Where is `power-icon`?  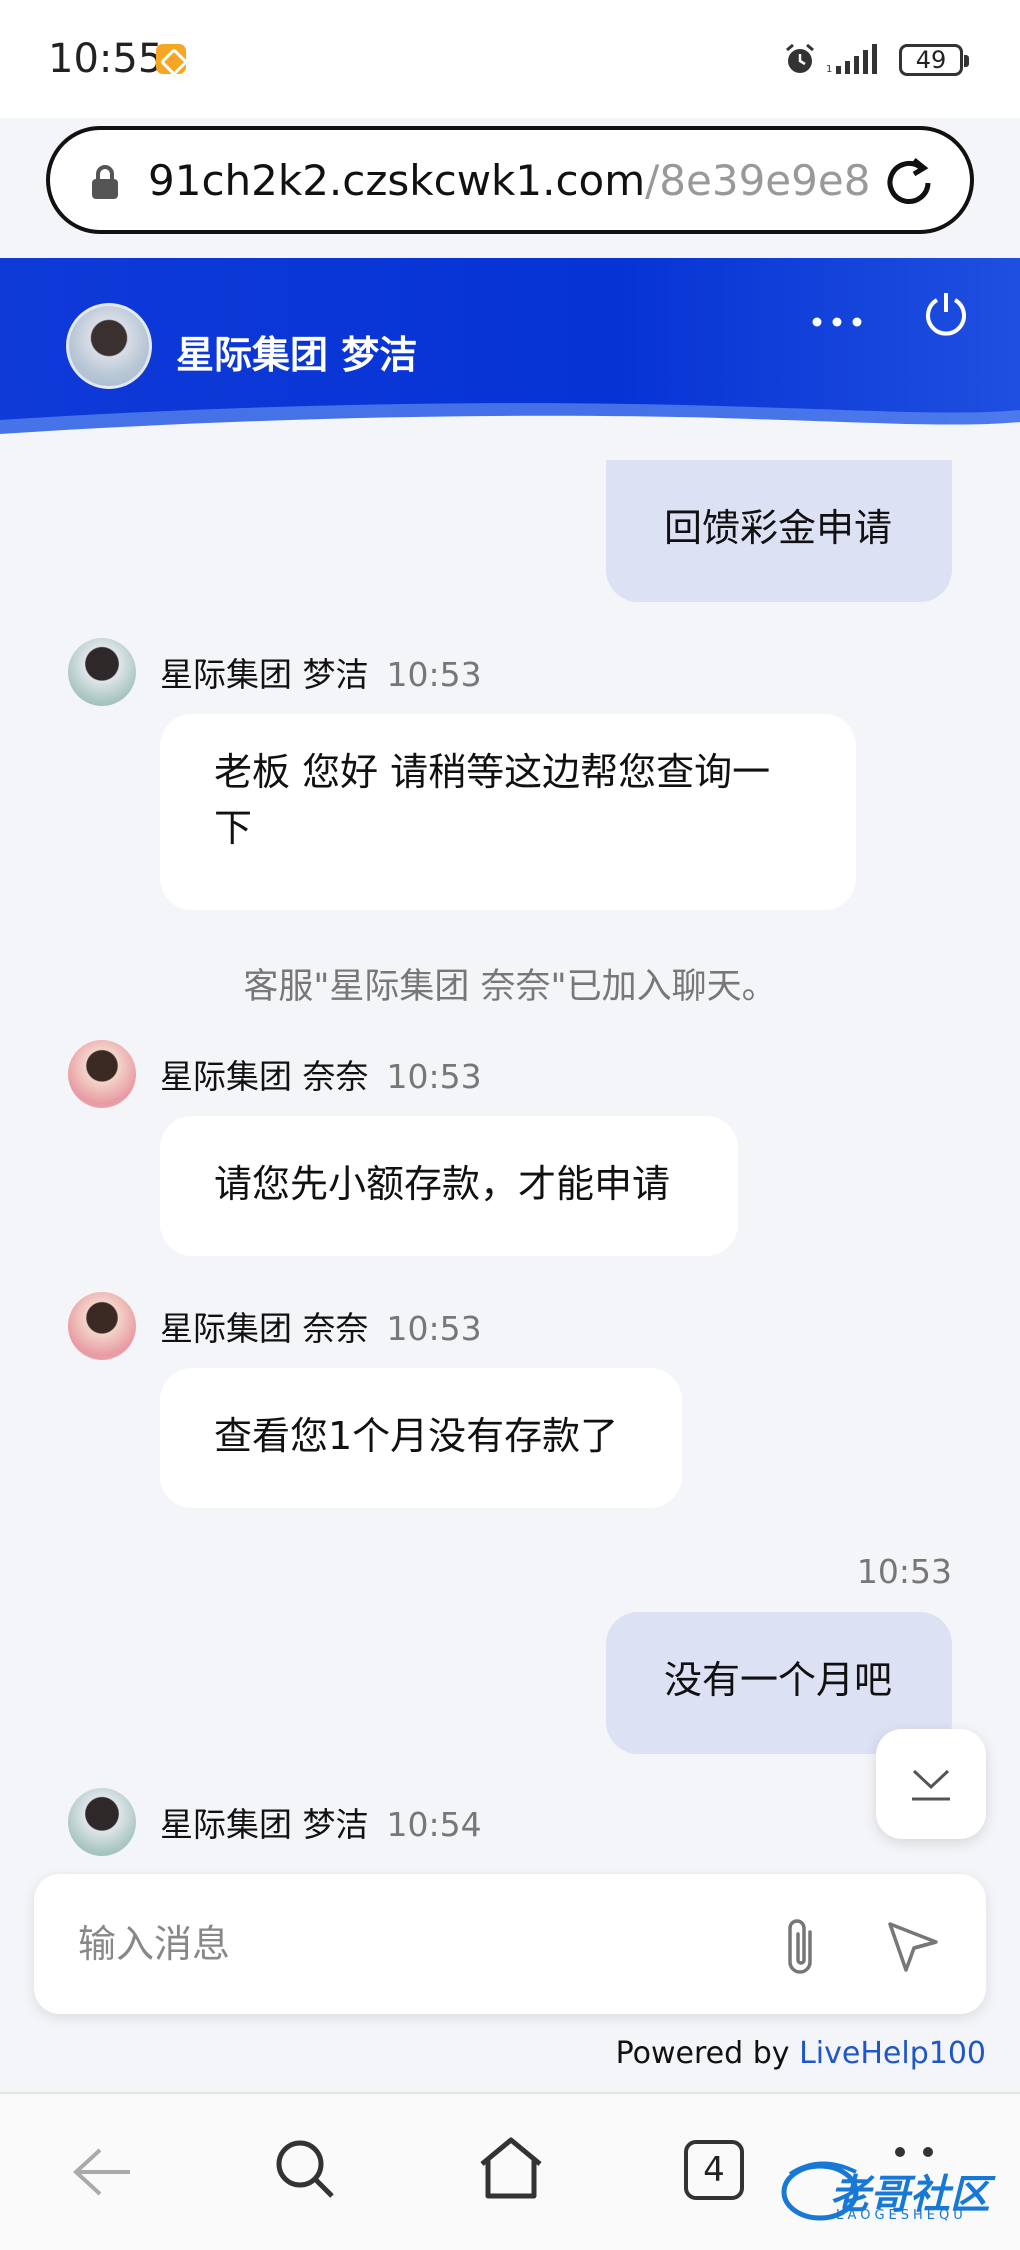 power-icon is located at coordinates (946, 314).